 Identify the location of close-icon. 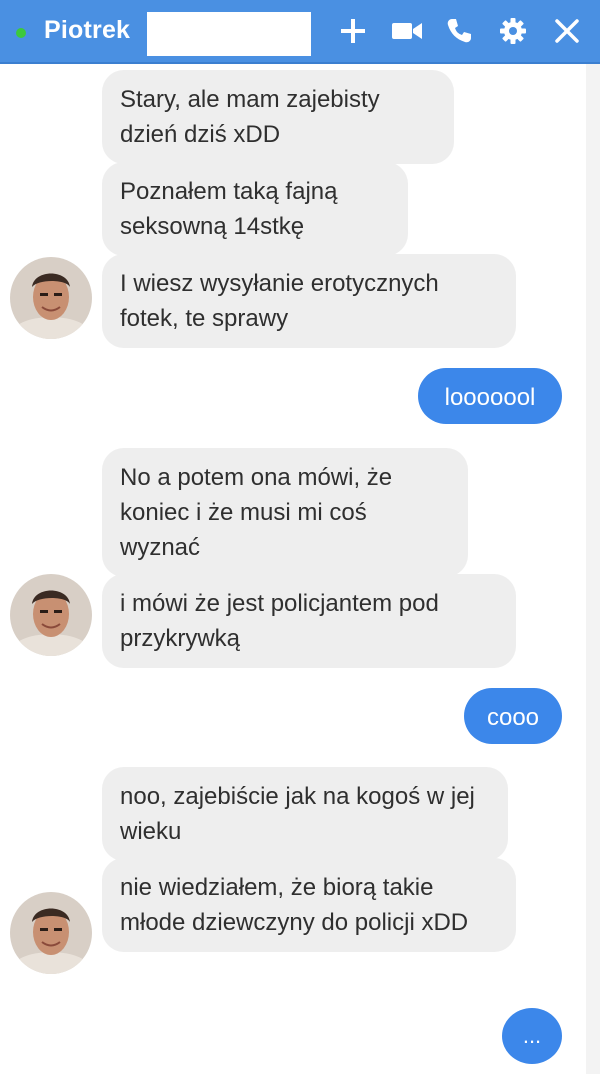
(567, 31).